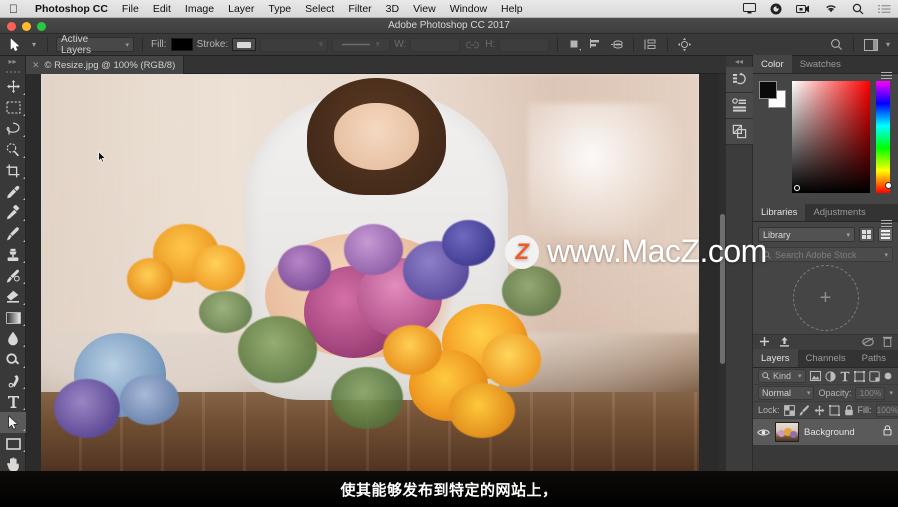  Describe the element at coordinates (722, 289) in the screenshot. I see `scrollbar-thumb` at that location.